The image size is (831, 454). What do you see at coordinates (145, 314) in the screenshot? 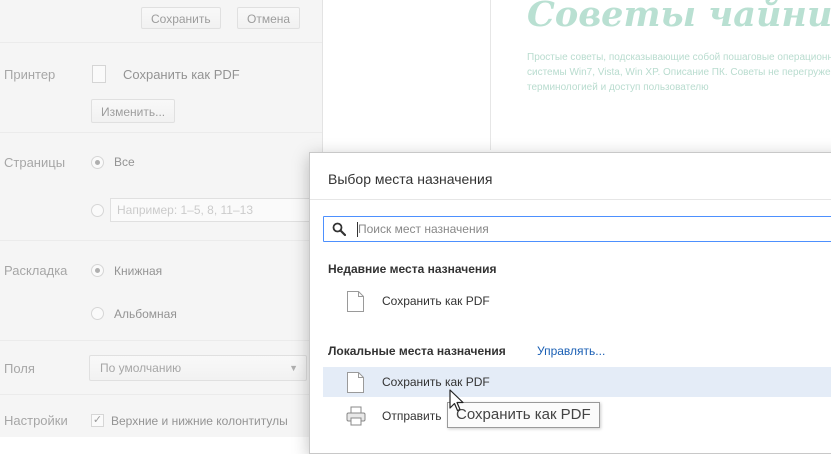
I see `landscape-label: Альбомная` at bounding box center [145, 314].